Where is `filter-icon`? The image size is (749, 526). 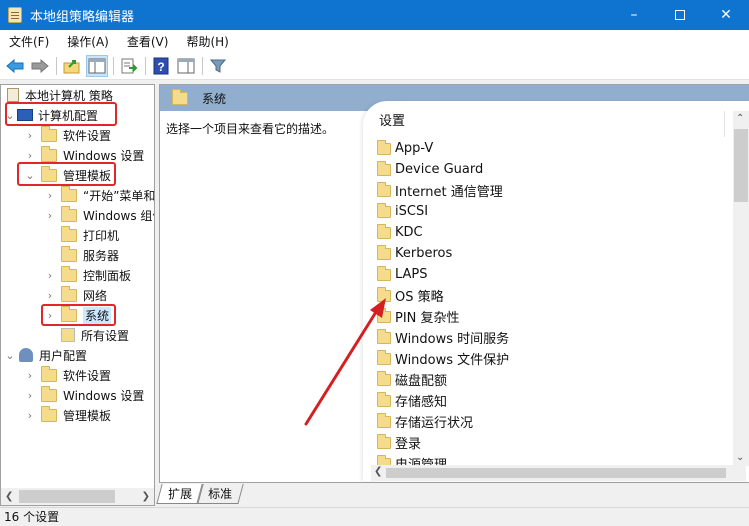 filter-icon is located at coordinates (218, 66).